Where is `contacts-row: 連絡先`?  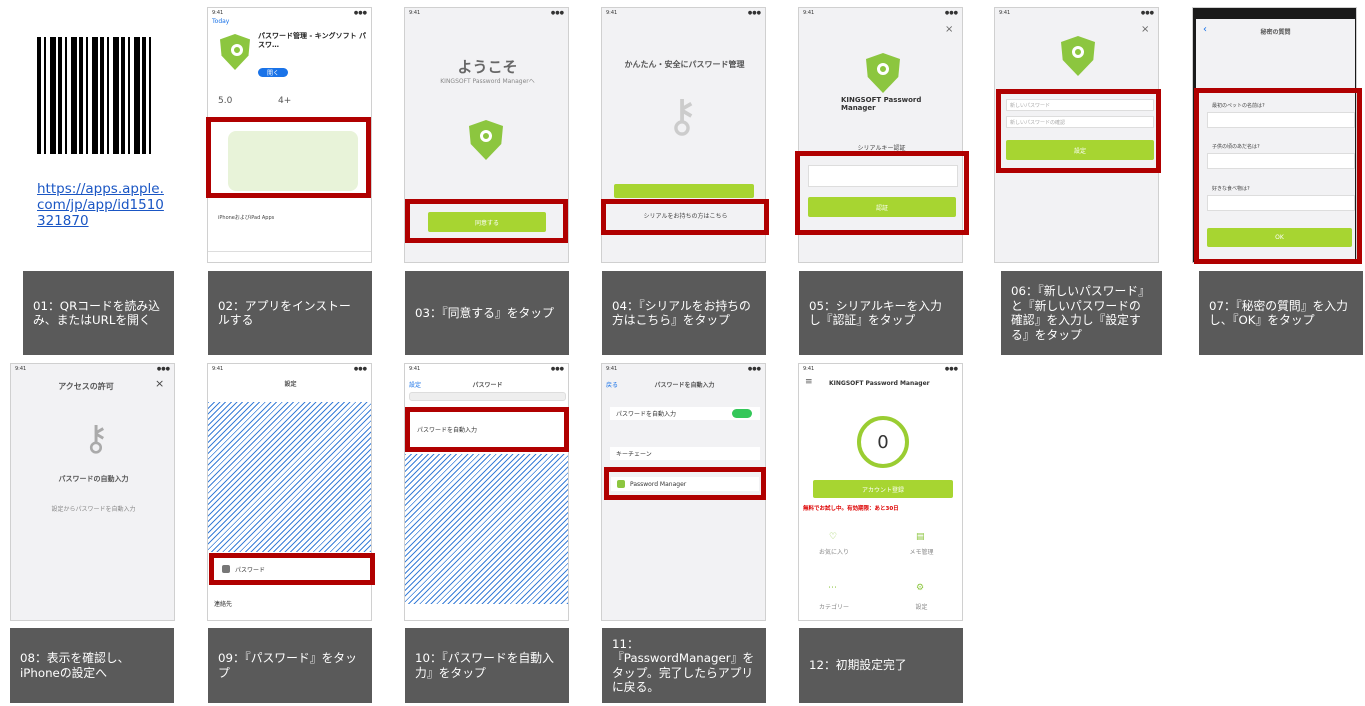 contacts-row: 連絡先 is located at coordinates (289, 603).